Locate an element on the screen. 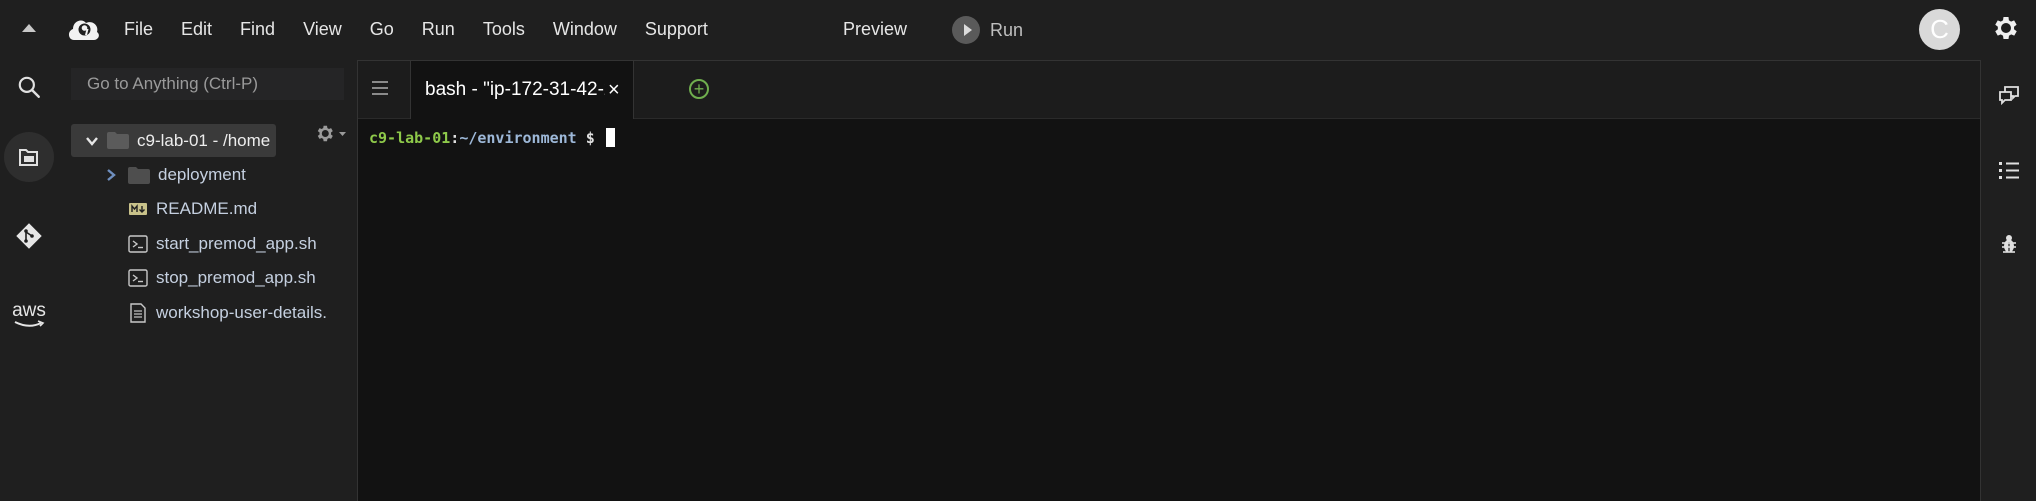  tree-root-row: c9-lab-01 - /home is located at coordinates (173, 140).